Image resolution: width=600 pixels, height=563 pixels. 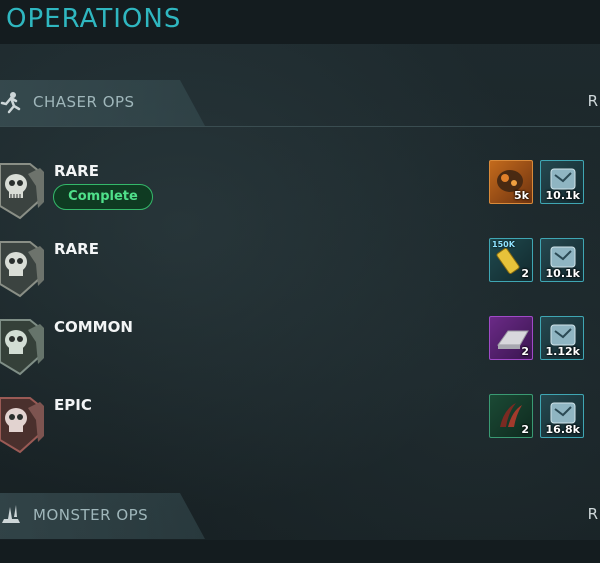 I want to click on reward-intel: 16.8k, so click(x=562, y=416).